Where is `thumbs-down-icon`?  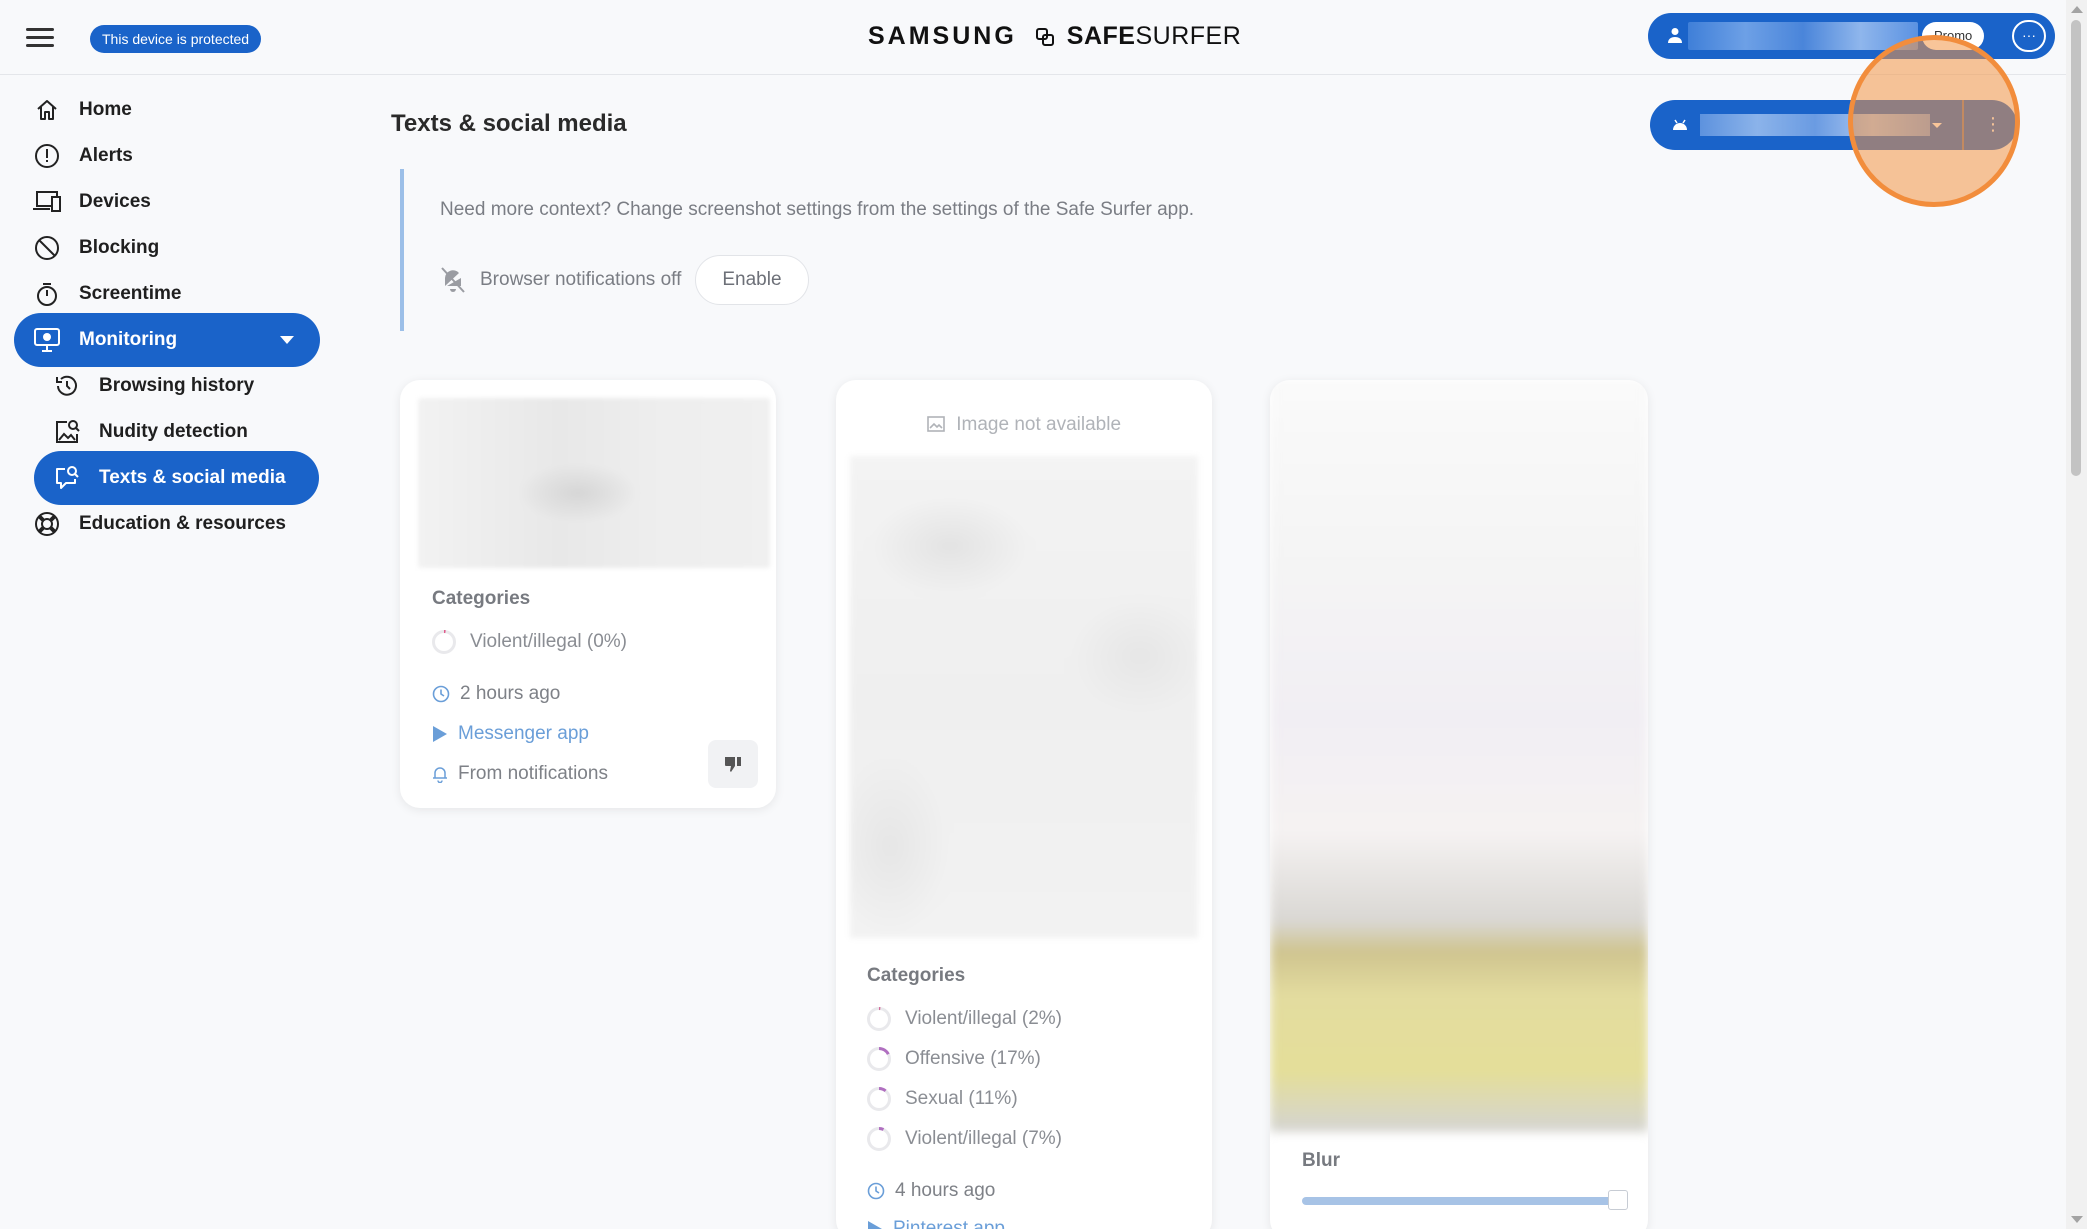 thumbs-down-icon is located at coordinates (733, 764).